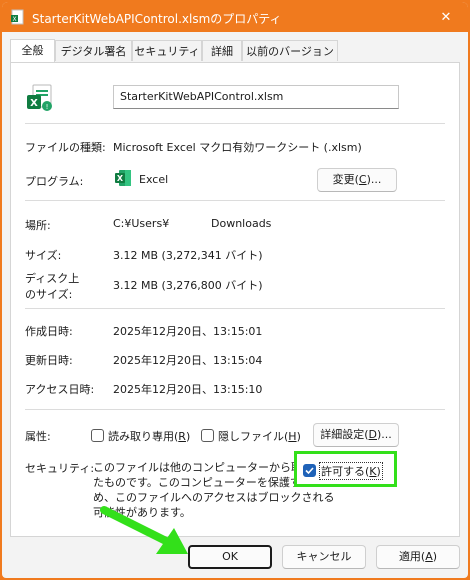  Describe the element at coordinates (38, 436) in the screenshot. I see `attributes-label: 属性:` at that location.